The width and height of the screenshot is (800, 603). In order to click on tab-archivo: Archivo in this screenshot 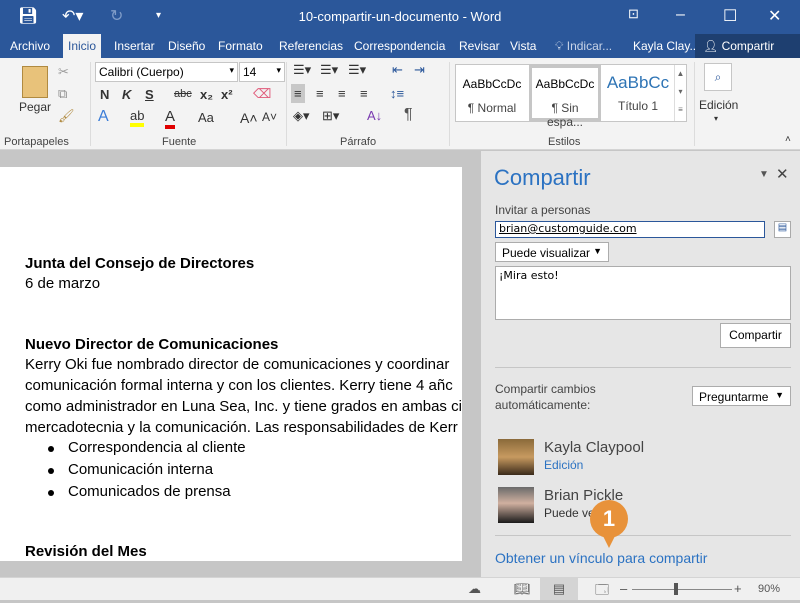, I will do `click(30, 46)`.